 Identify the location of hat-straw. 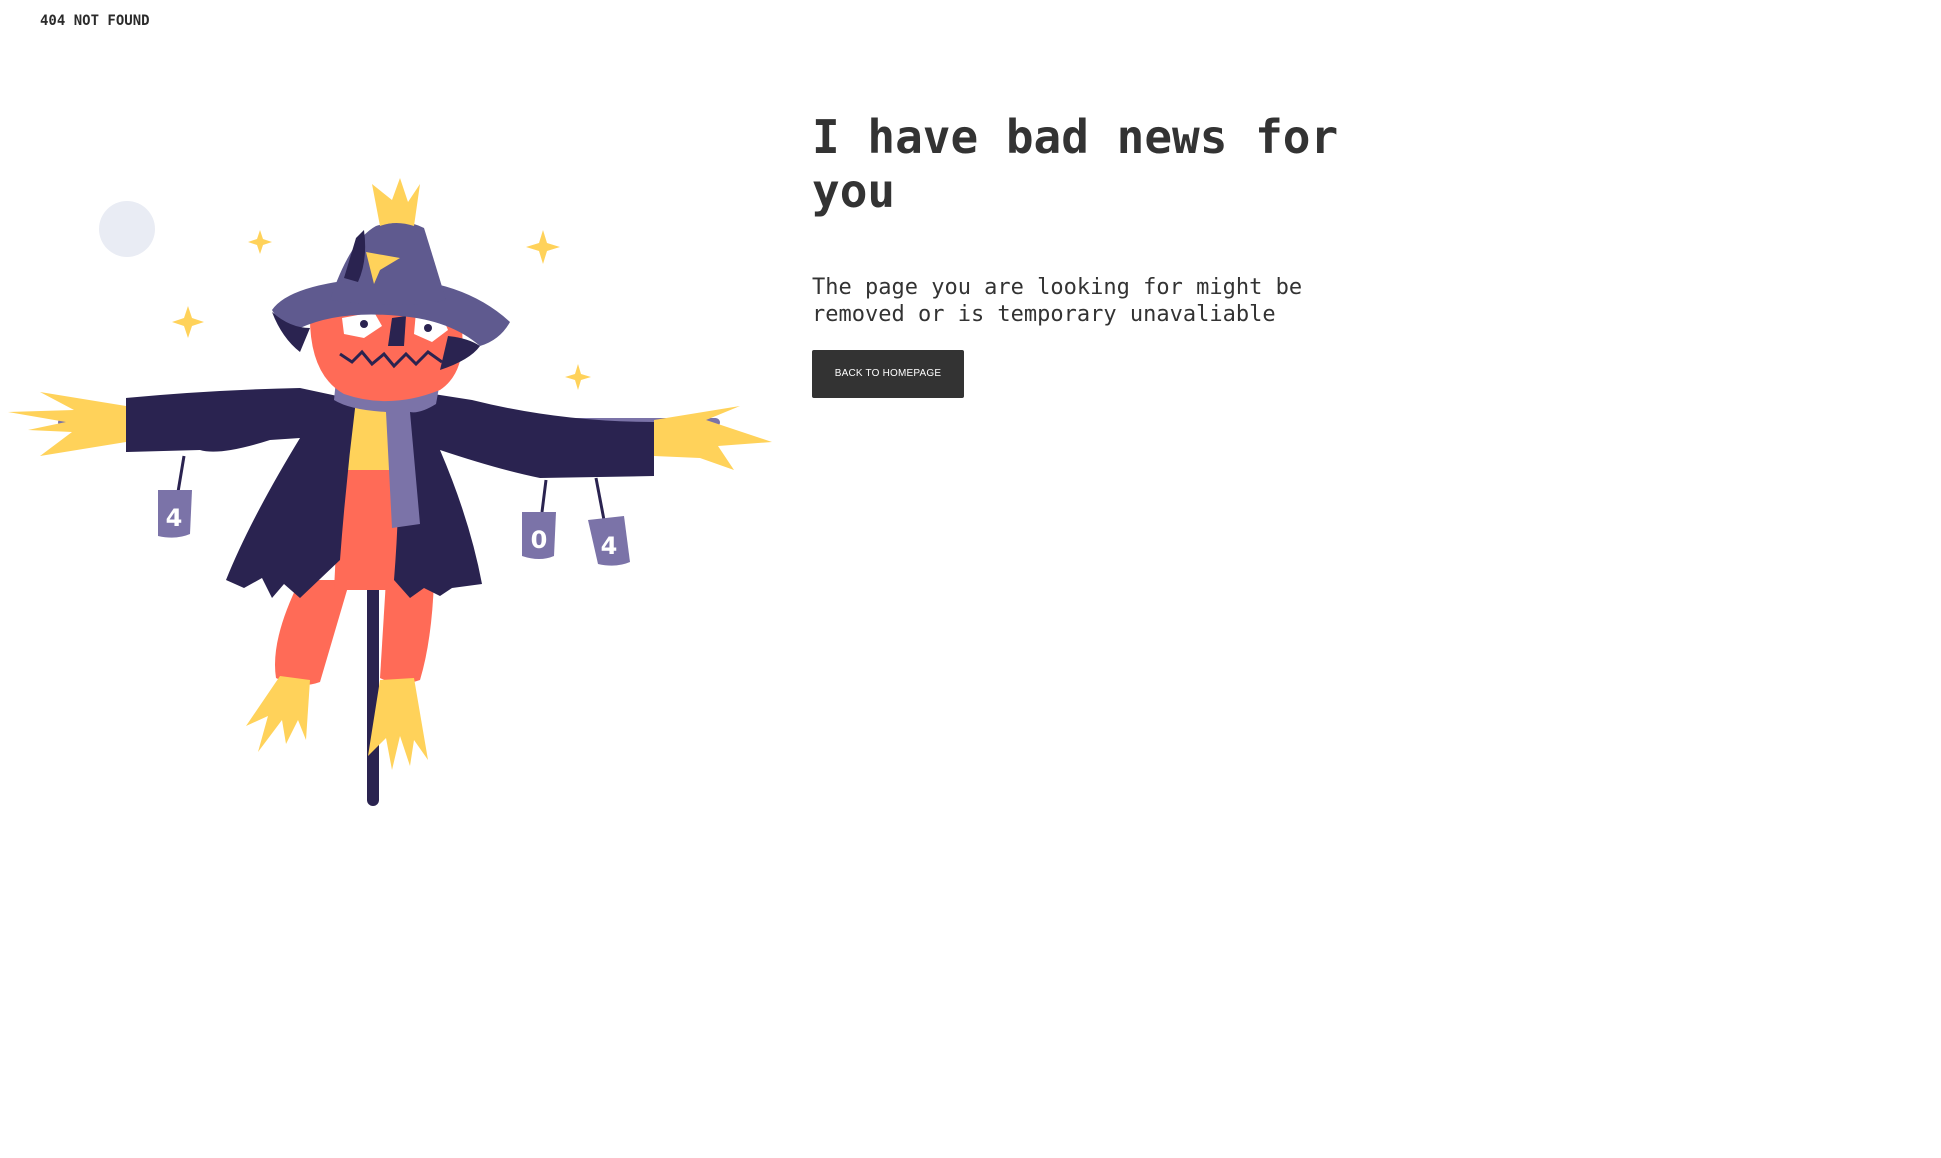
(396, 202).